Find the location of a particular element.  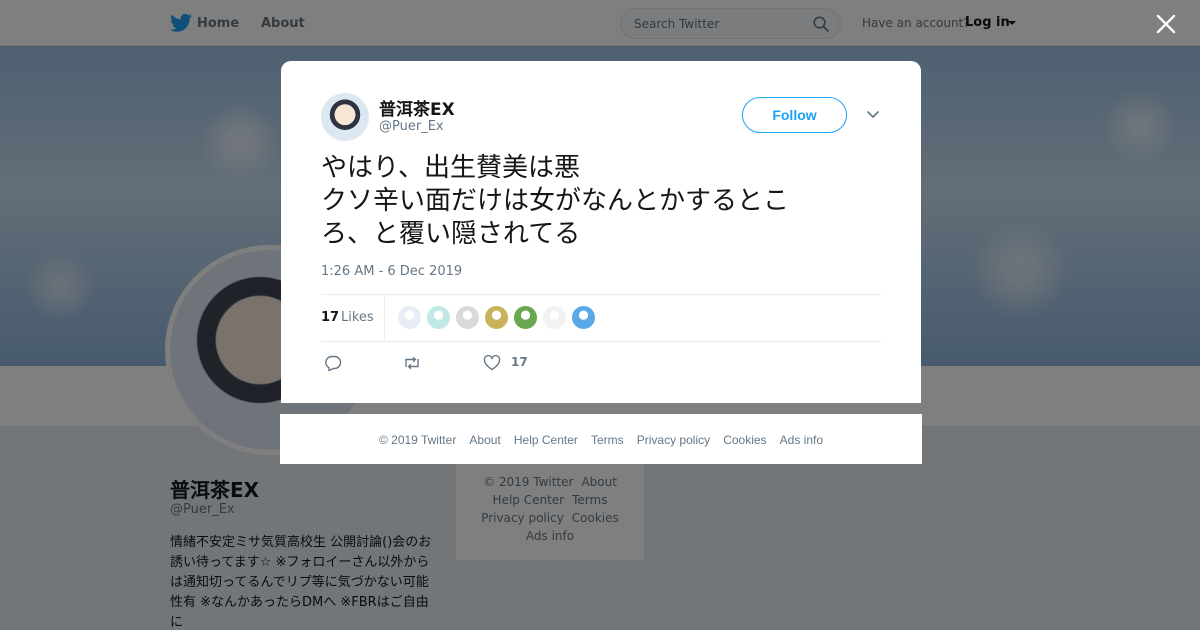

footer-copyright: © 2019 Twitter is located at coordinates (417, 440).